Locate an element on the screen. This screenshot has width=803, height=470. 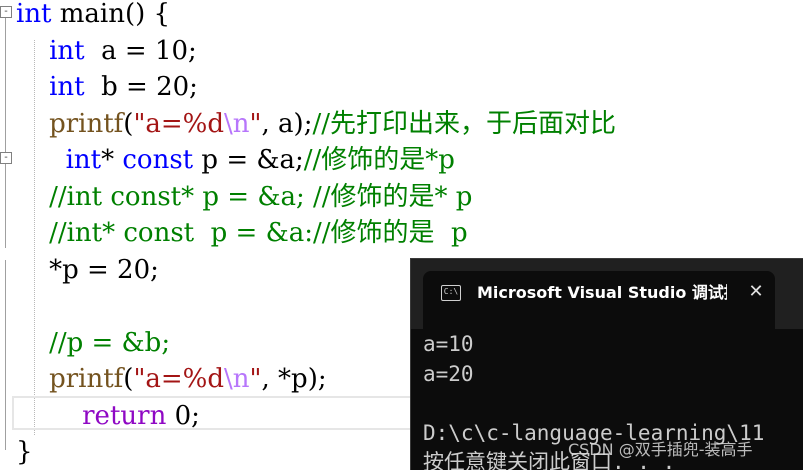
code-line: int main() { is located at coordinates (93, 16).